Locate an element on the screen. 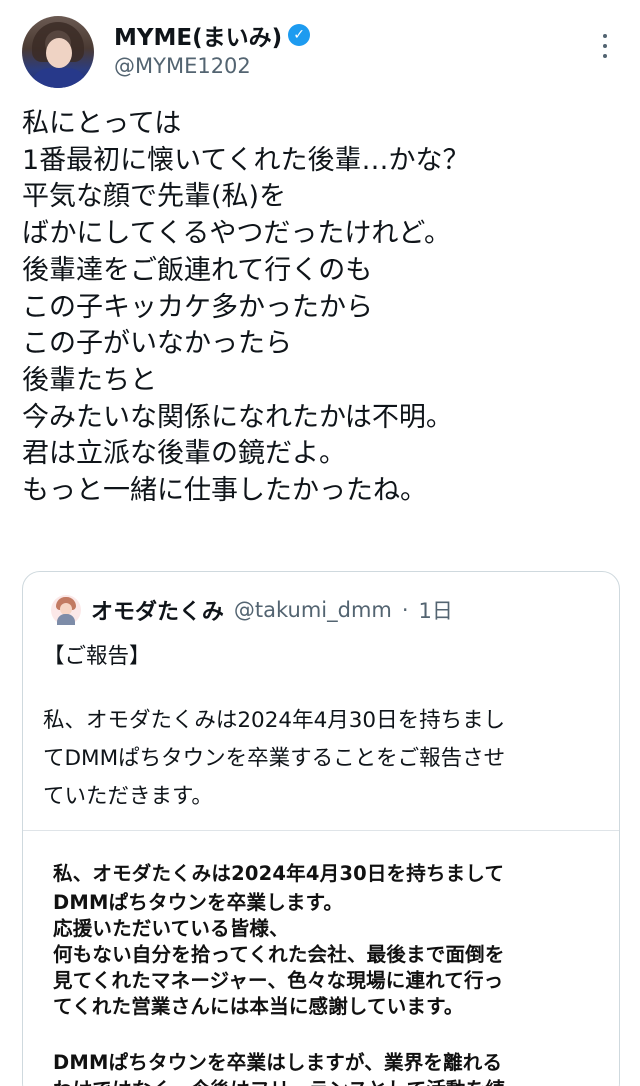  image-text-line: 応援いただいている皆様、 is located at coordinates (171, 928).